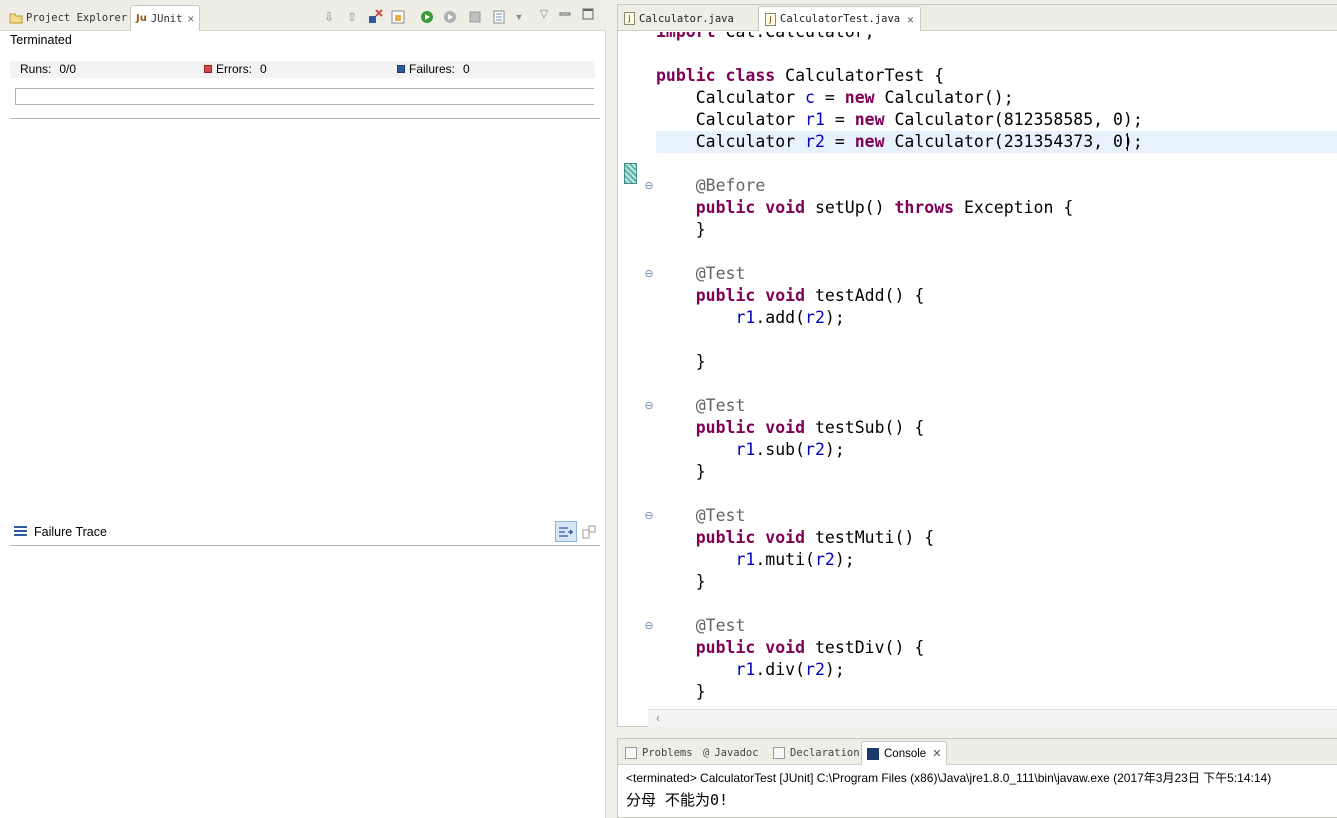  Describe the element at coordinates (70, 532) in the screenshot. I see `failure-trace-label: Failure Trace` at that location.